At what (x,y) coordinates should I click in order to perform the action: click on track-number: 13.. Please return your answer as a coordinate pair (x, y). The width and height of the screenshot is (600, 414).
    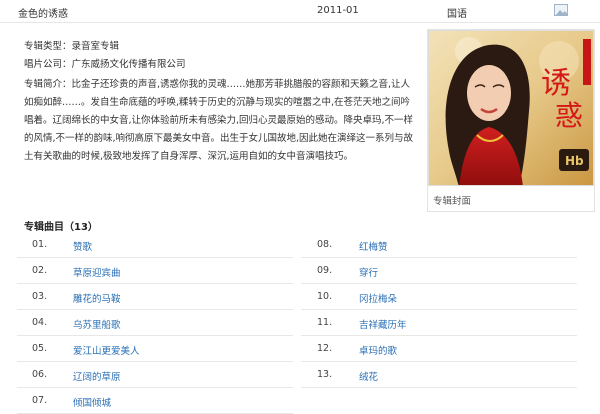
    Looking at the image, I should click on (325, 374).